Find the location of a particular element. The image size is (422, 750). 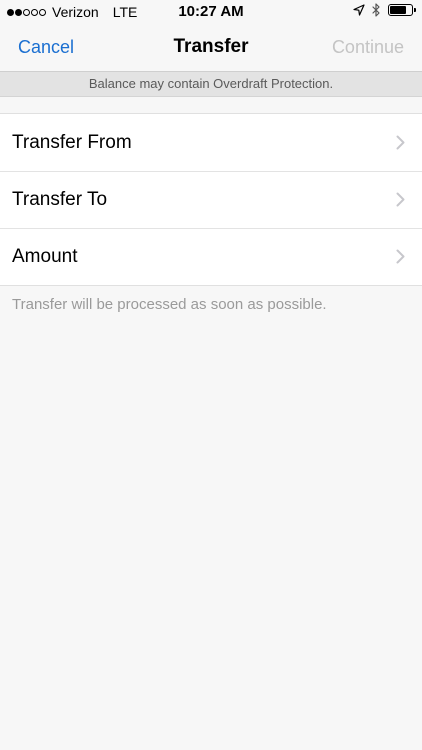

amount-row: Amount is located at coordinates (211, 256).